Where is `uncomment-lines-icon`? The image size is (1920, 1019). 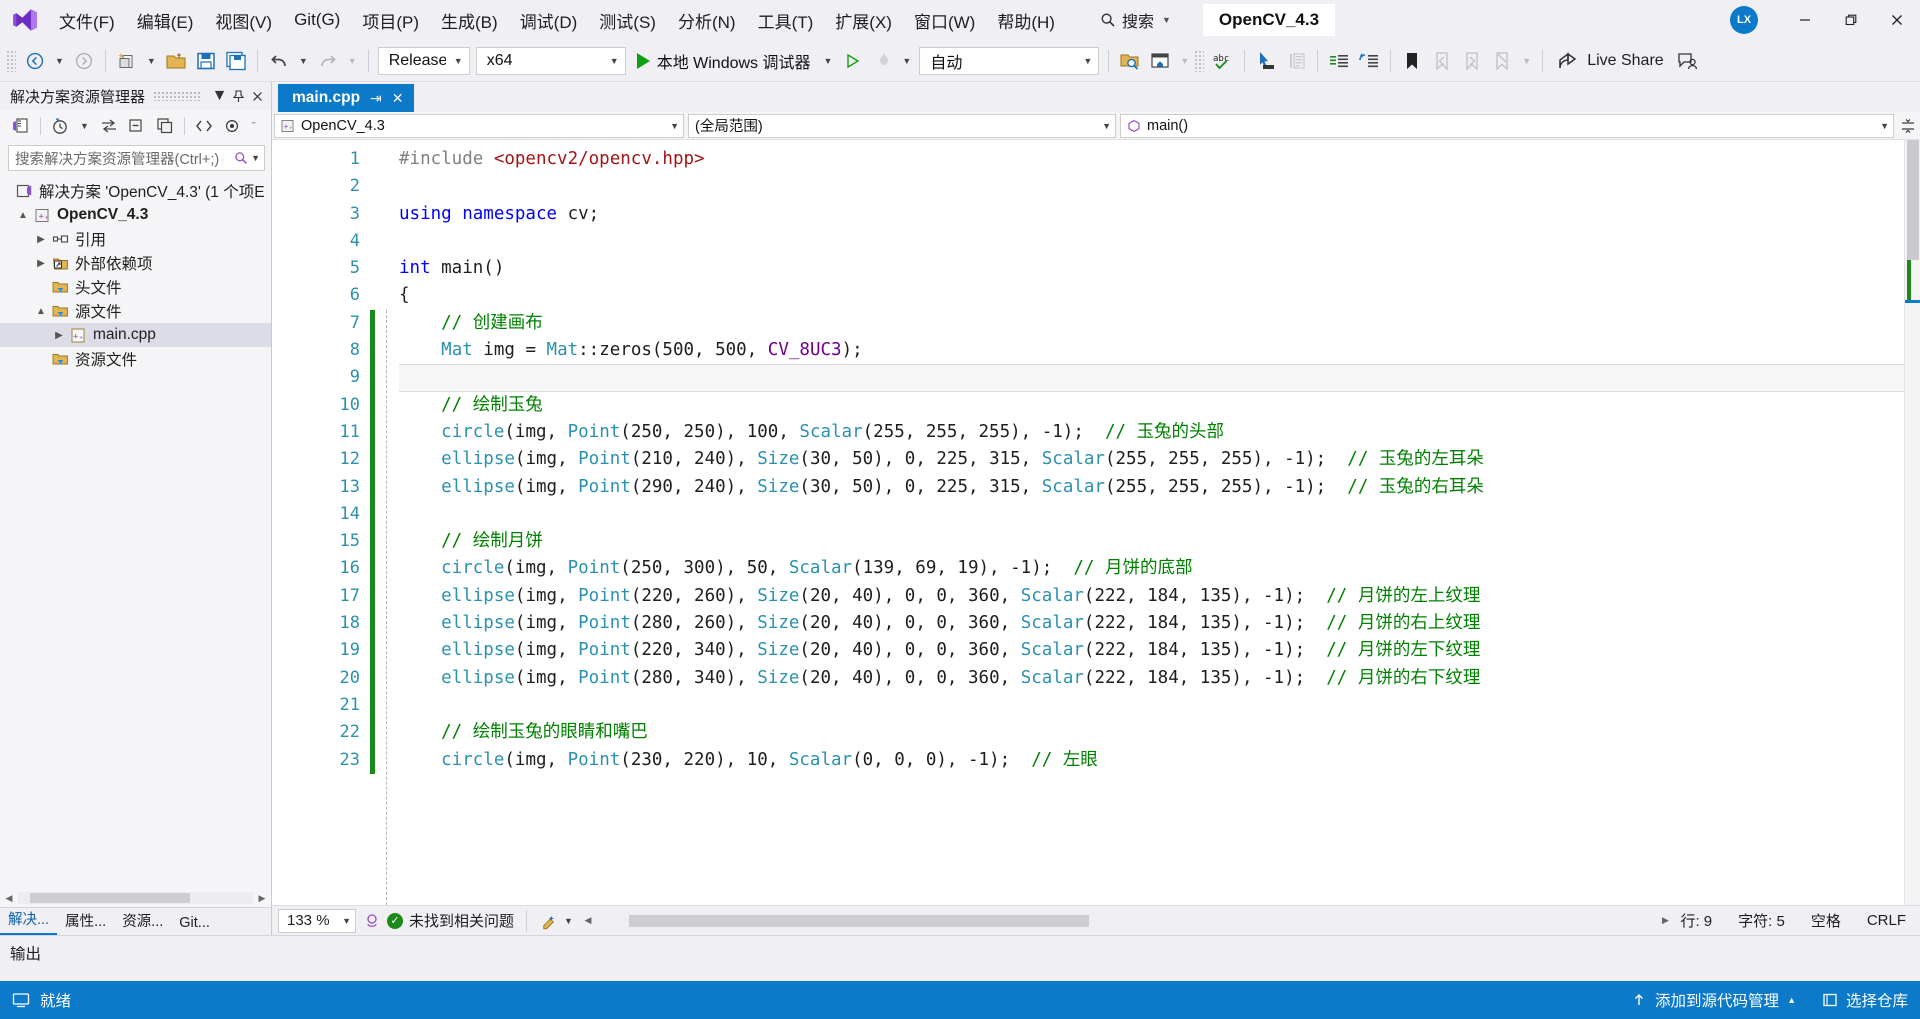
uncomment-lines-icon is located at coordinates (1369, 61).